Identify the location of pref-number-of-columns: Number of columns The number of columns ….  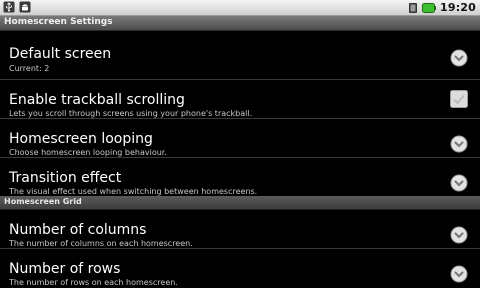
(240, 229).